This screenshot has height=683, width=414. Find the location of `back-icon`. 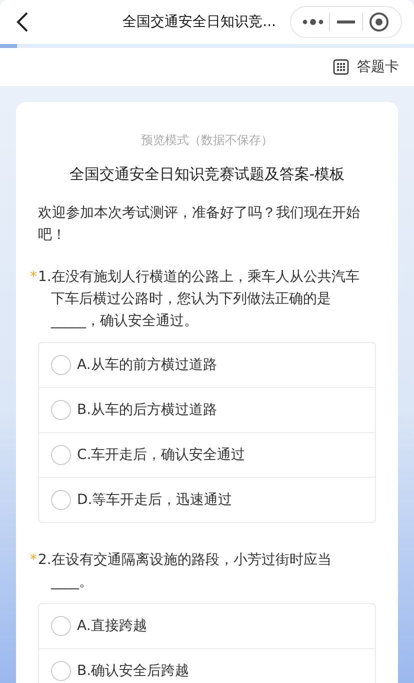

back-icon is located at coordinates (22, 22).